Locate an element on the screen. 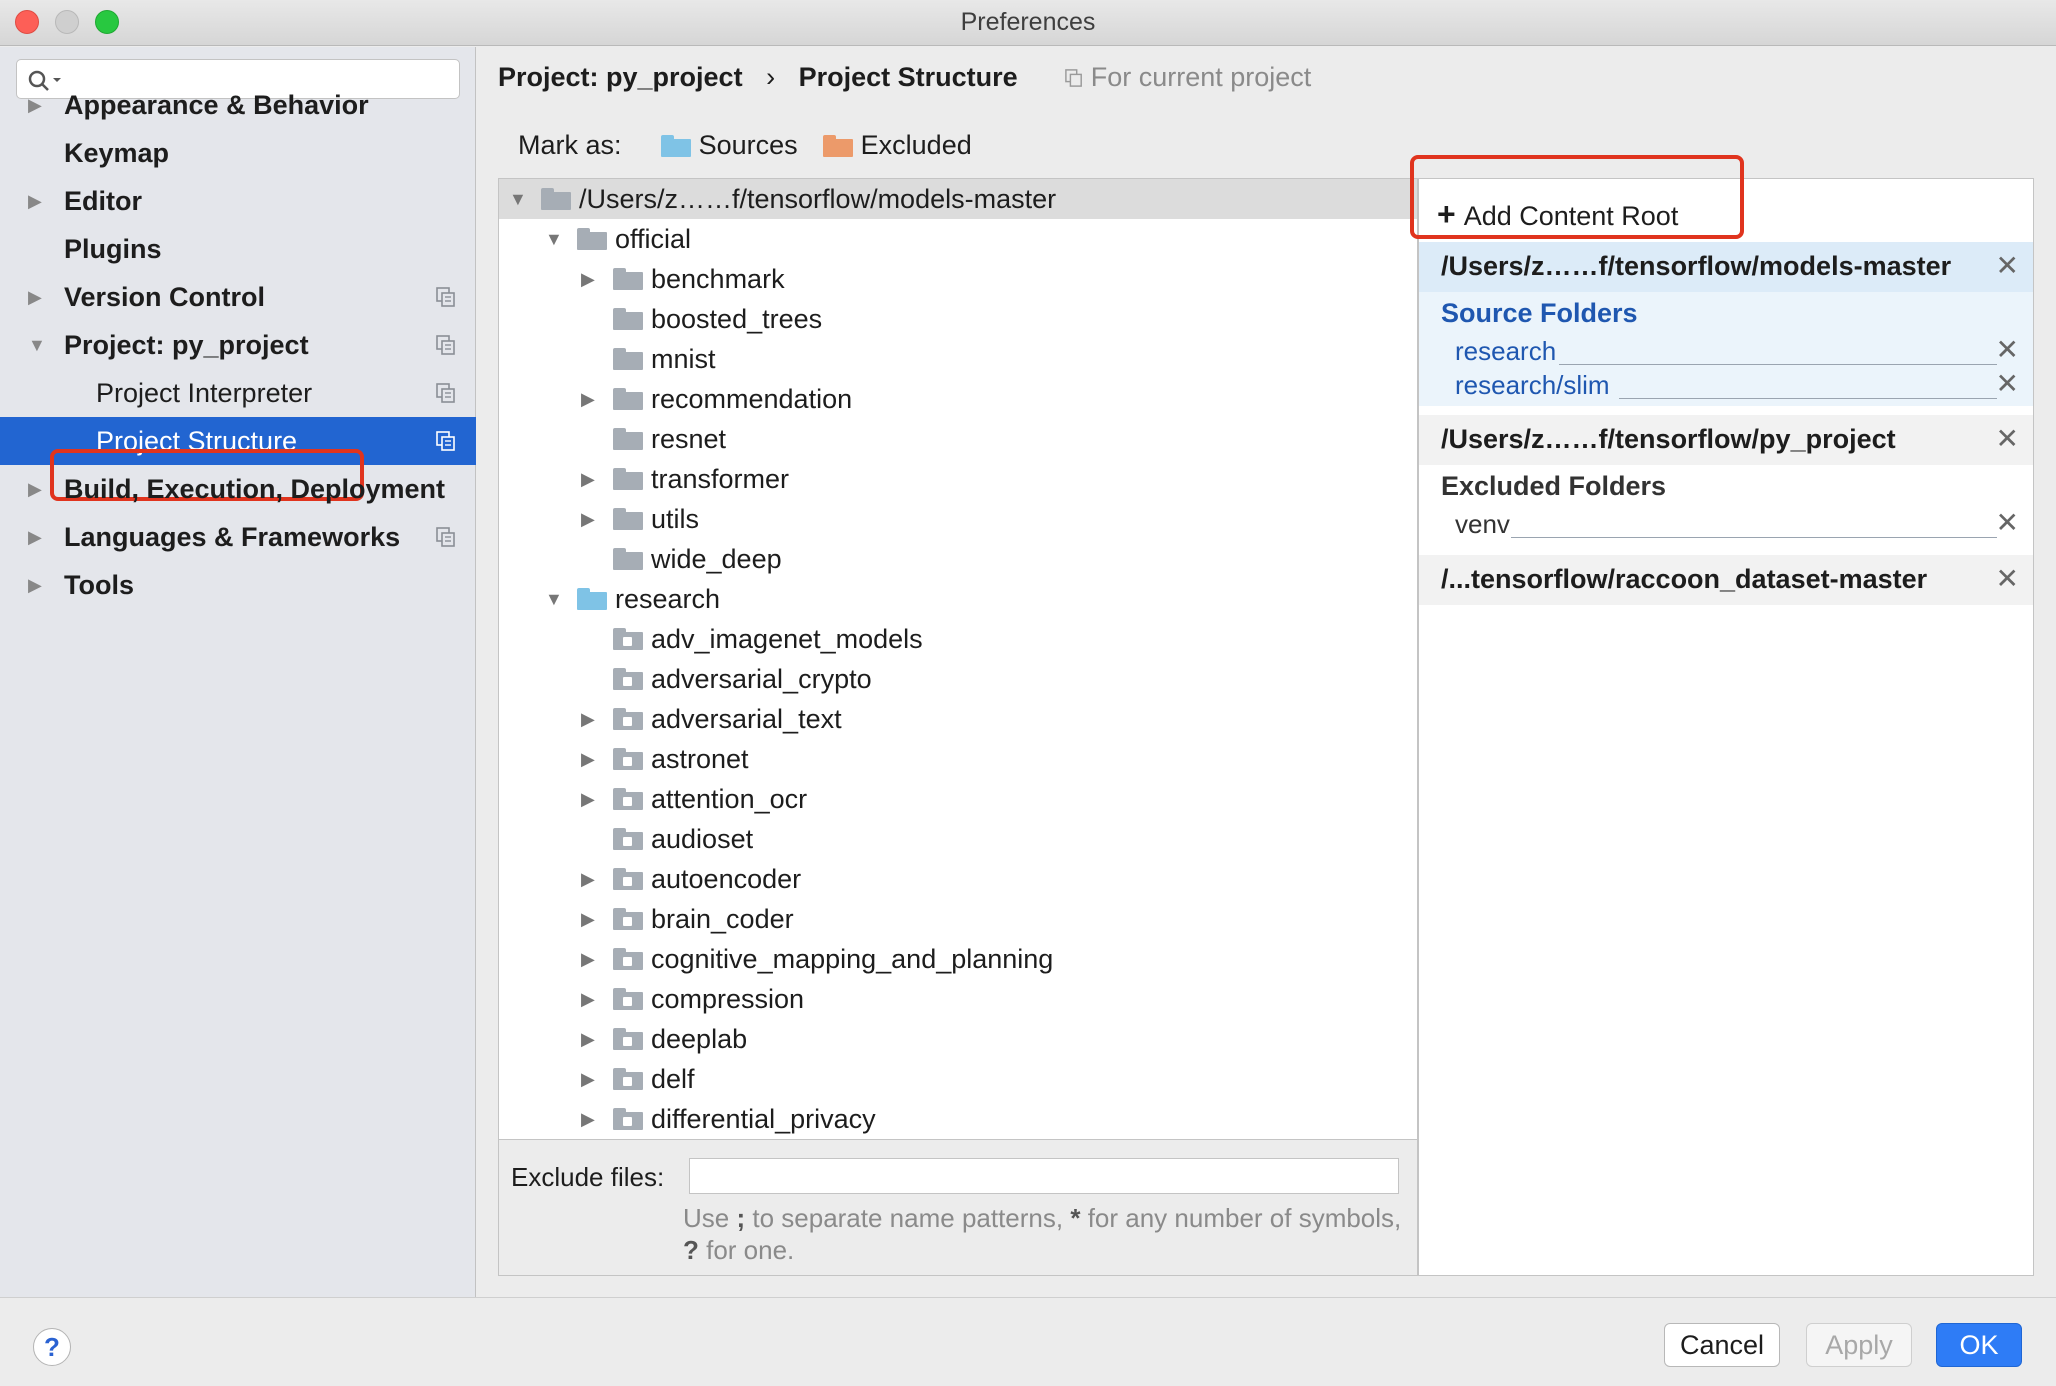 The width and height of the screenshot is (2056, 1386). sidebar-item-label: Languages & Frameworks is located at coordinates (232, 537).